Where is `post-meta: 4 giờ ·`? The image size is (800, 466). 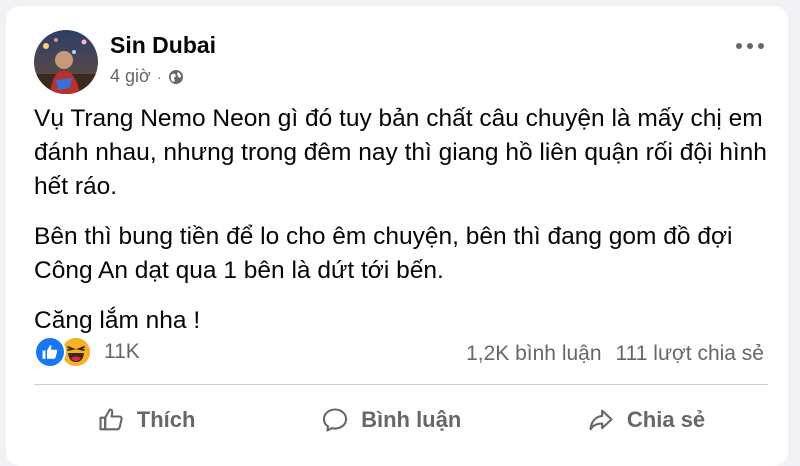 post-meta: 4 giờ · is located at coordinates (147, 76).